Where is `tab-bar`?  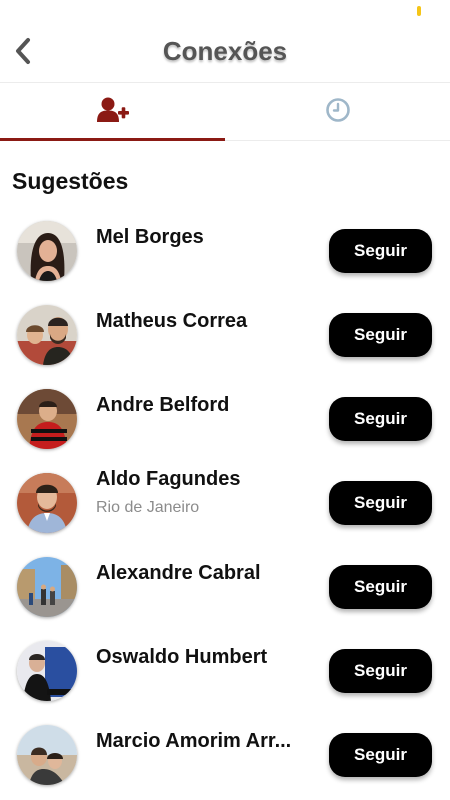
tab-bar is located at coordinates (225, 112).